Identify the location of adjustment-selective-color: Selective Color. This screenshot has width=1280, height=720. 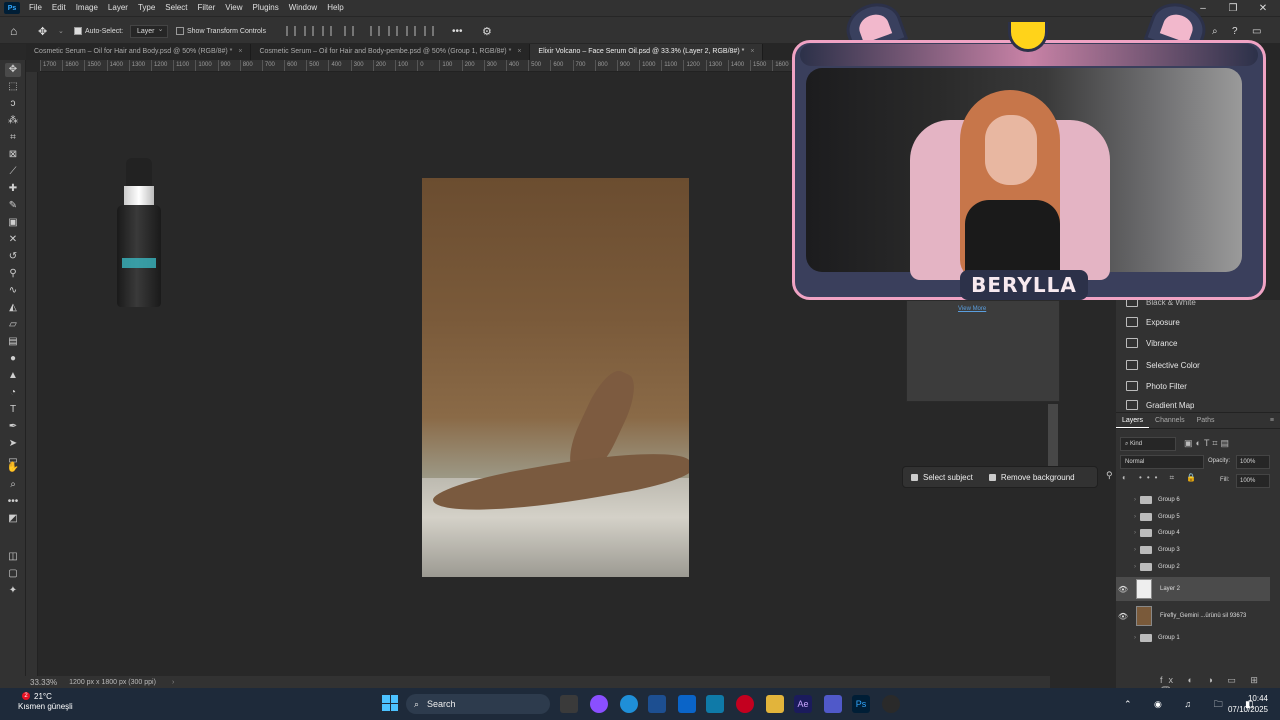
(1163, 365).